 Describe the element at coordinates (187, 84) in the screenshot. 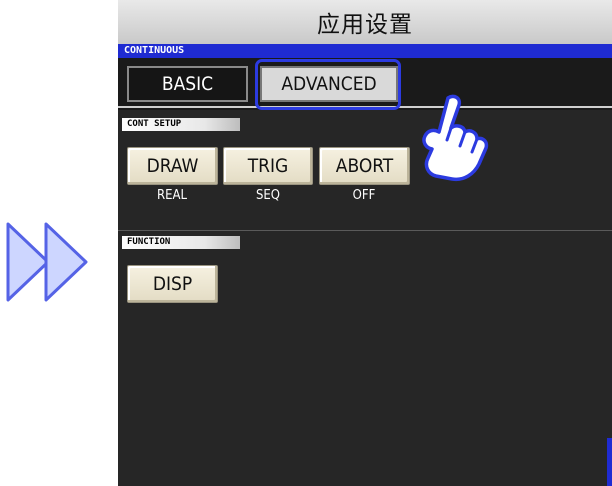

I see `tab-basic: BASIC` at that location.